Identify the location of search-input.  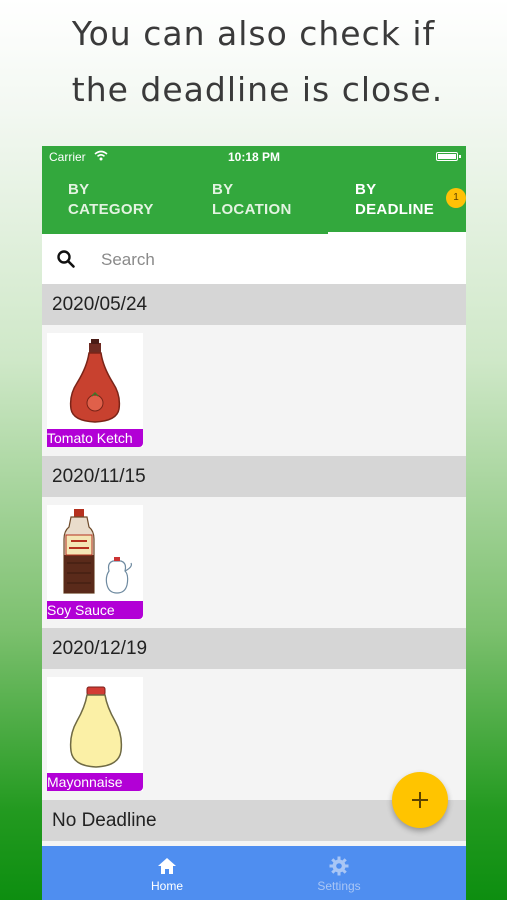
(271, 260).